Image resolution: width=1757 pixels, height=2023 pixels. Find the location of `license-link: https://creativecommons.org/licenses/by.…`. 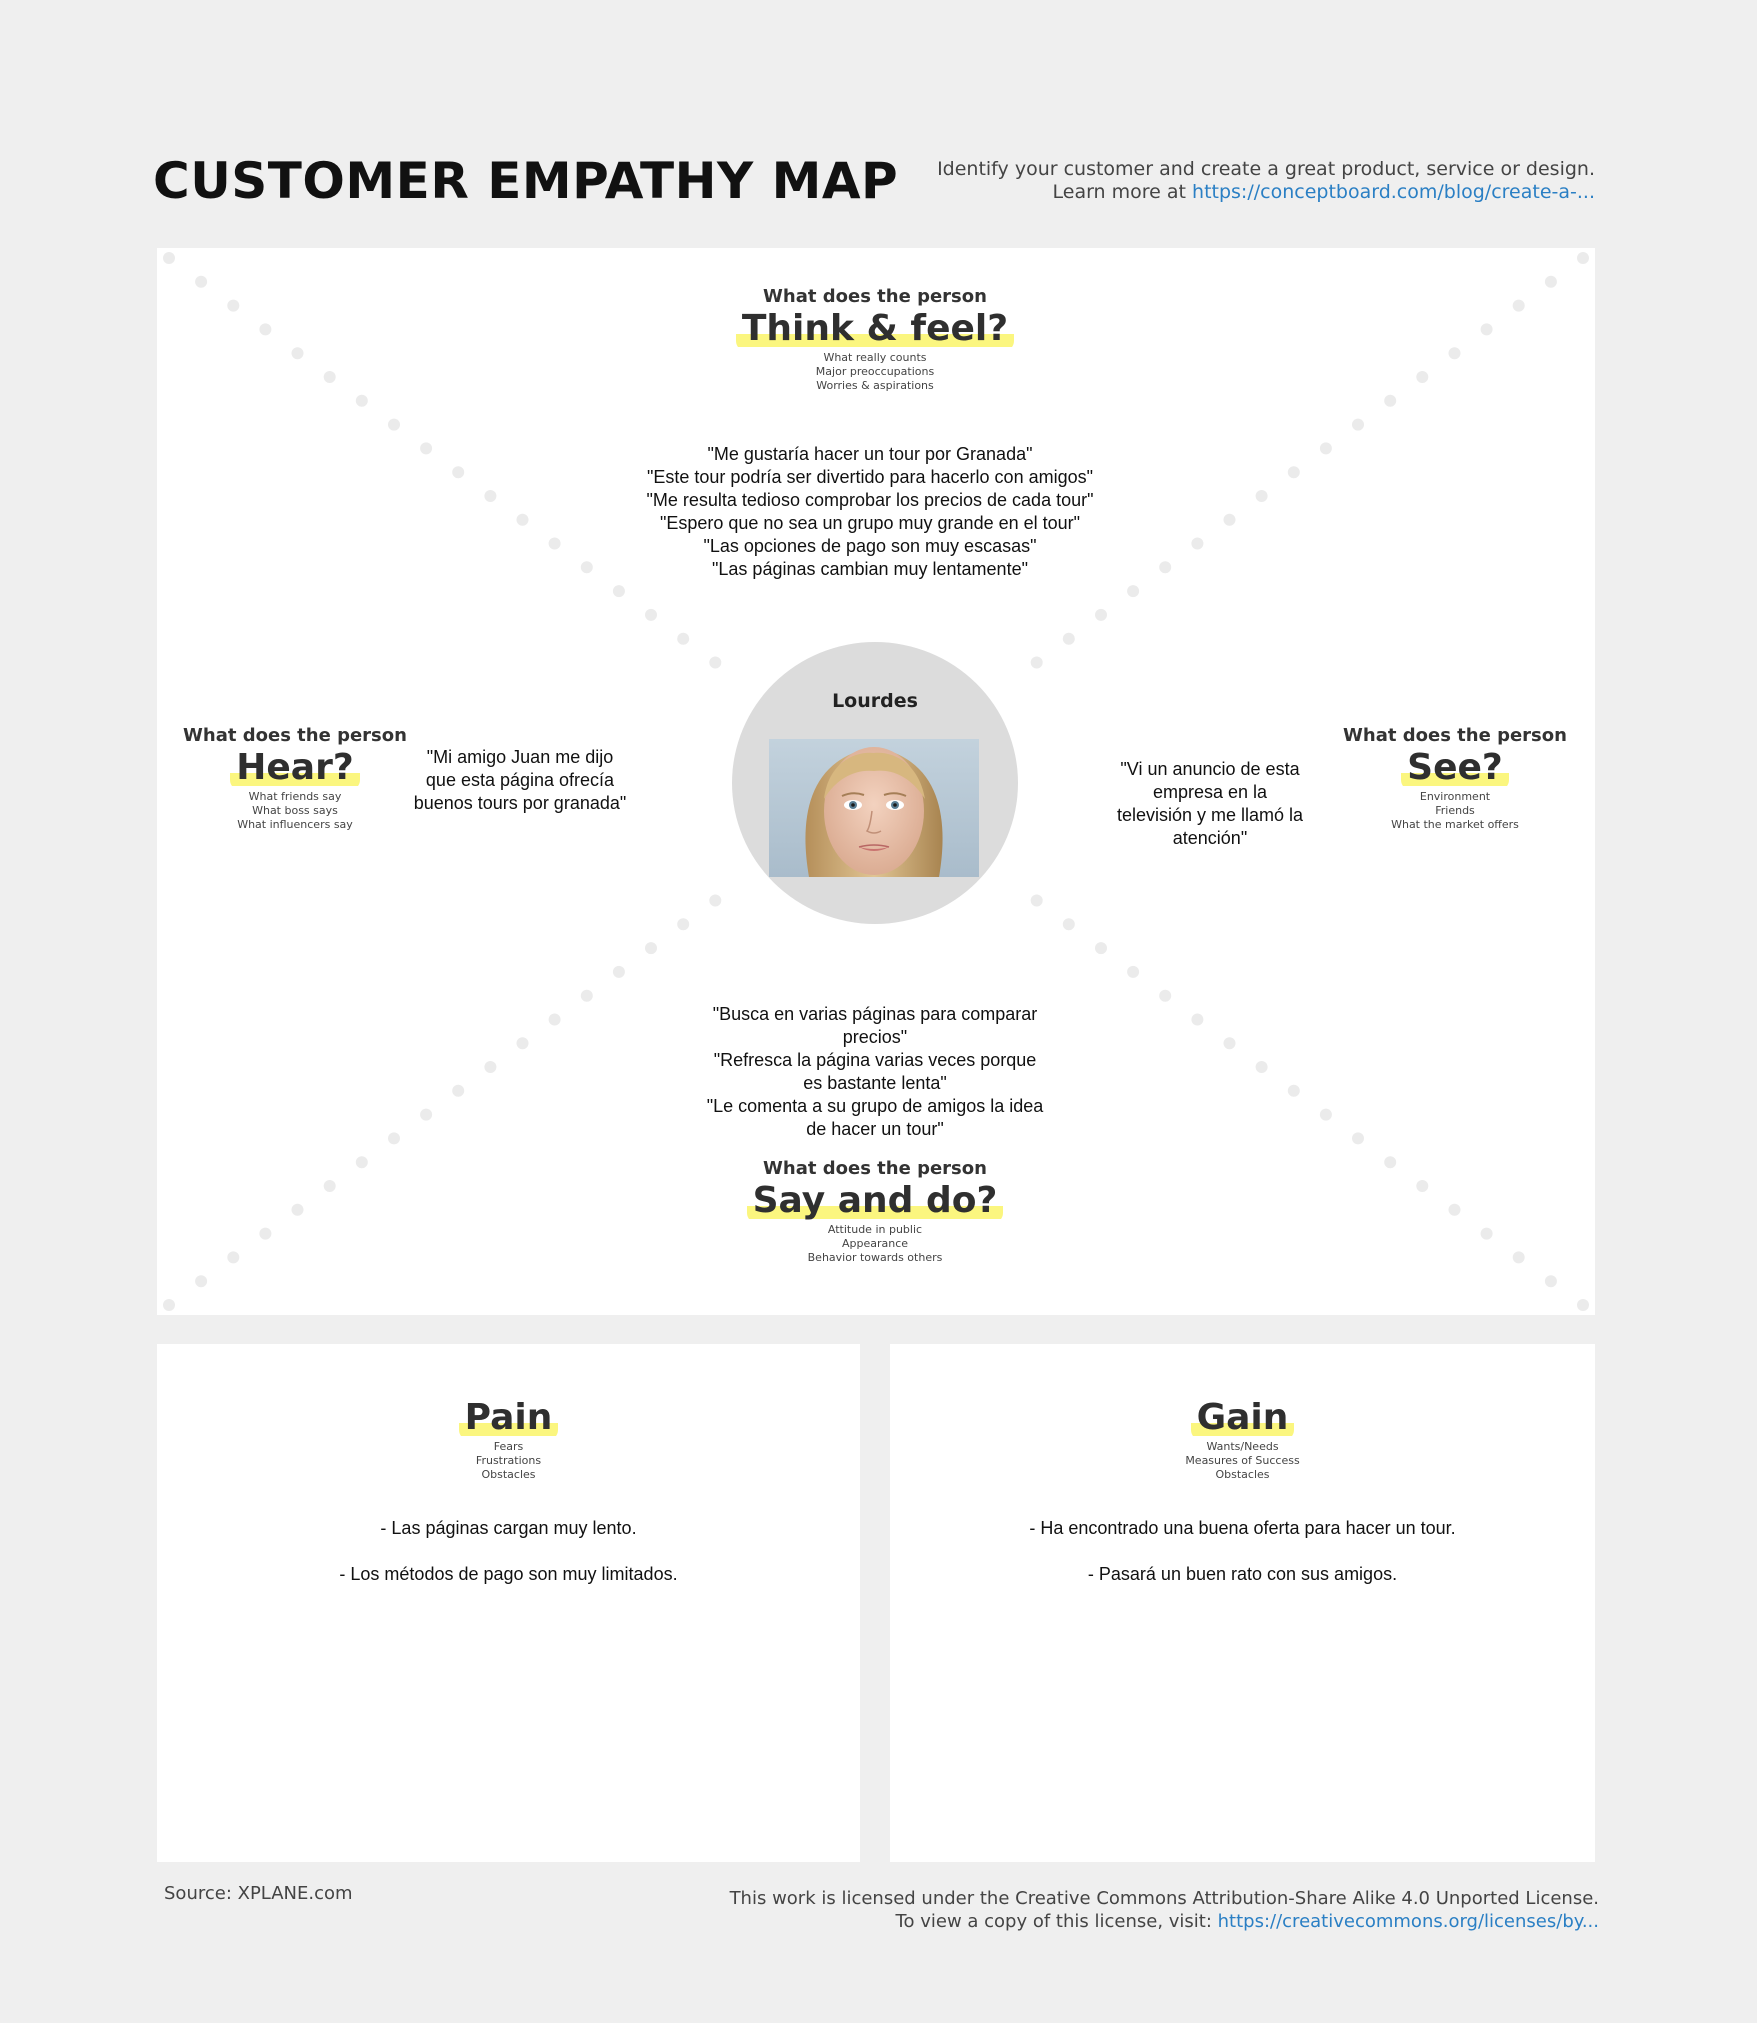

license-link: https://creativecommons.org/licenses/by.… is located at coordinates (1408, 1921).